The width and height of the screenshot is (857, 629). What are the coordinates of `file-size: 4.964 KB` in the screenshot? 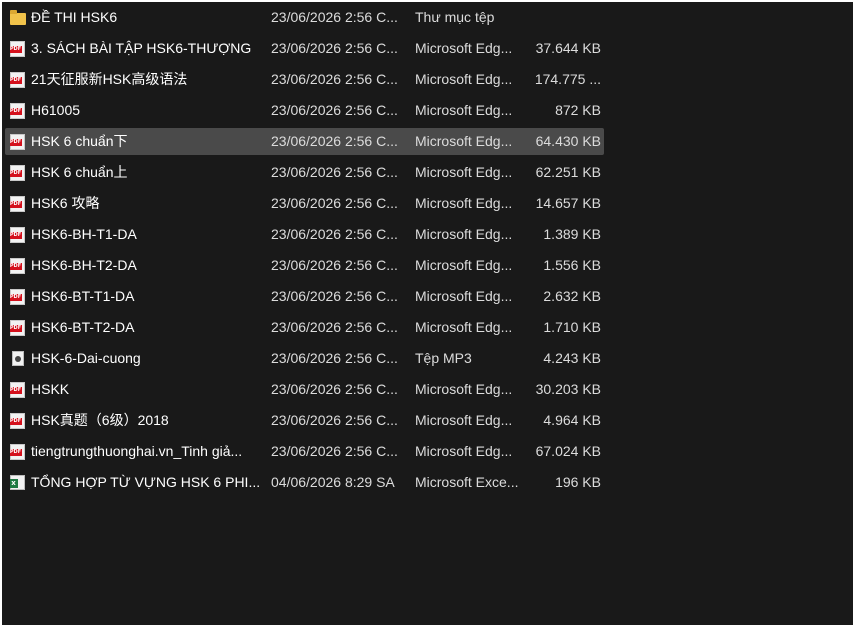 It's located at (572, 420).